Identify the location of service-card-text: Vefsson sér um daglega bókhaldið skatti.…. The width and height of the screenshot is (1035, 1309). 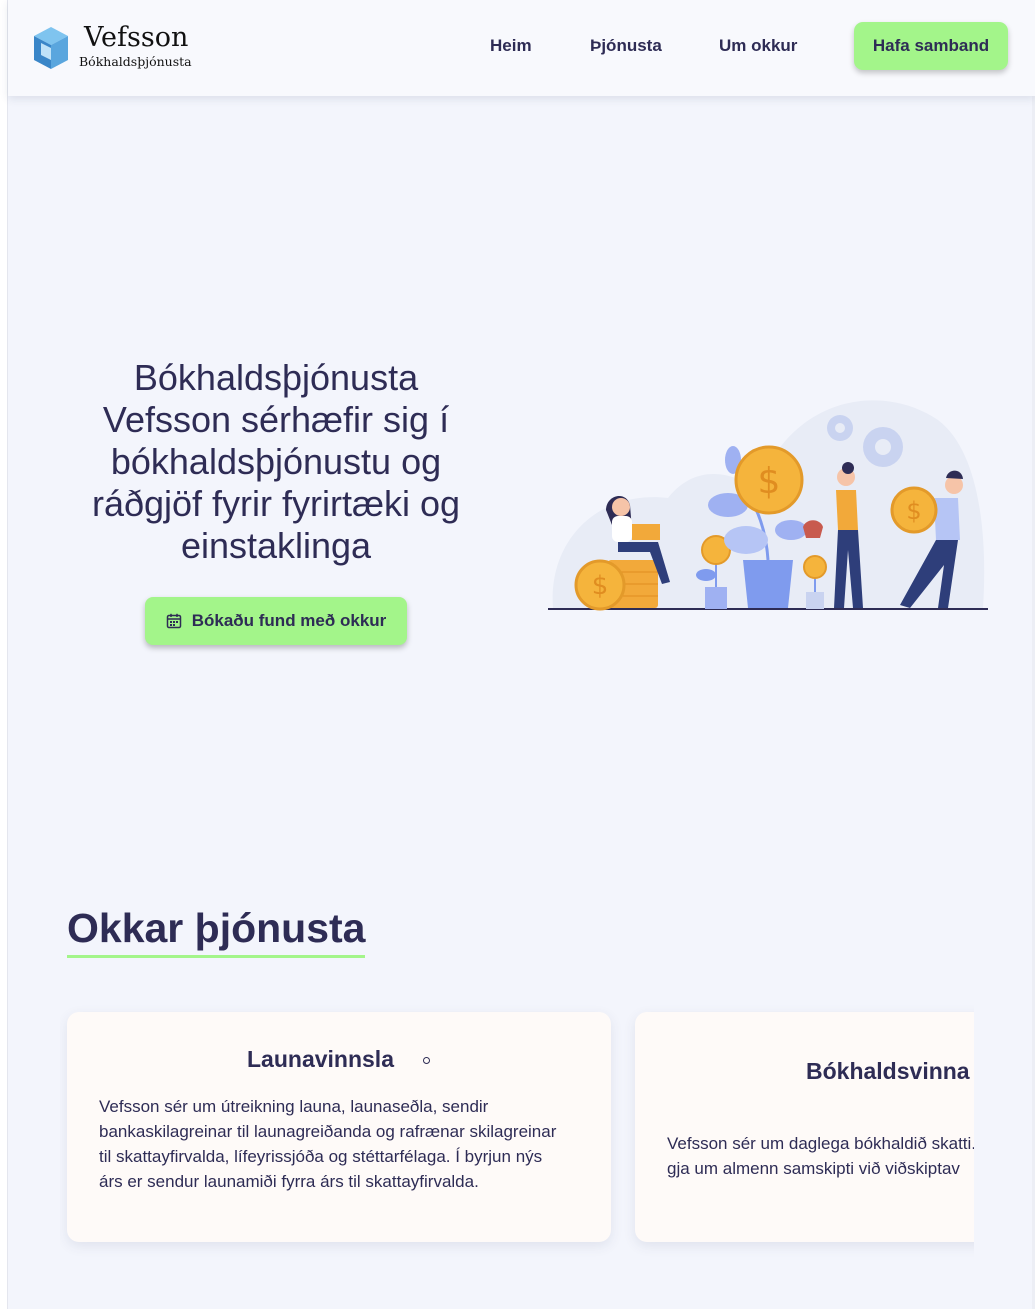
(820, 1156).